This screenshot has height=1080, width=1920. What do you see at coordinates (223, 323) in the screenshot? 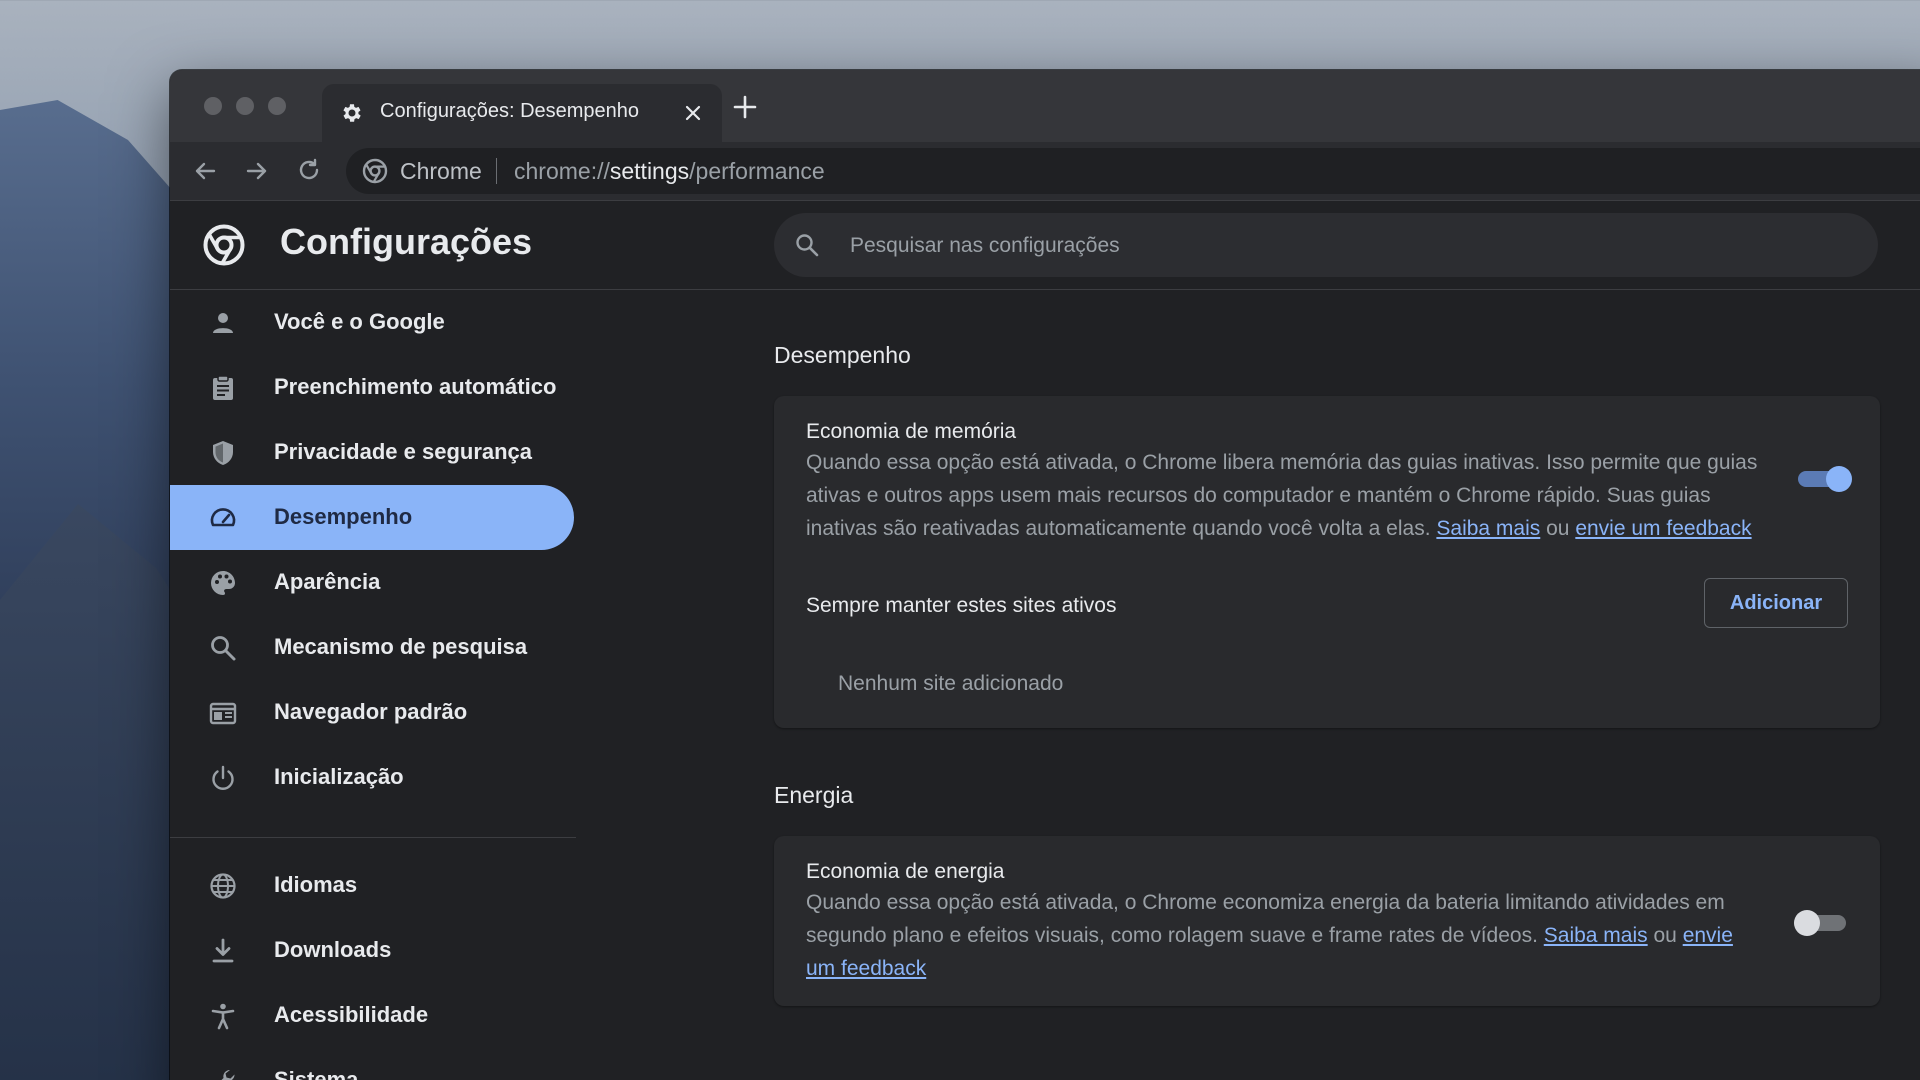
I see `person-icon` at bounding box center [223, 323].